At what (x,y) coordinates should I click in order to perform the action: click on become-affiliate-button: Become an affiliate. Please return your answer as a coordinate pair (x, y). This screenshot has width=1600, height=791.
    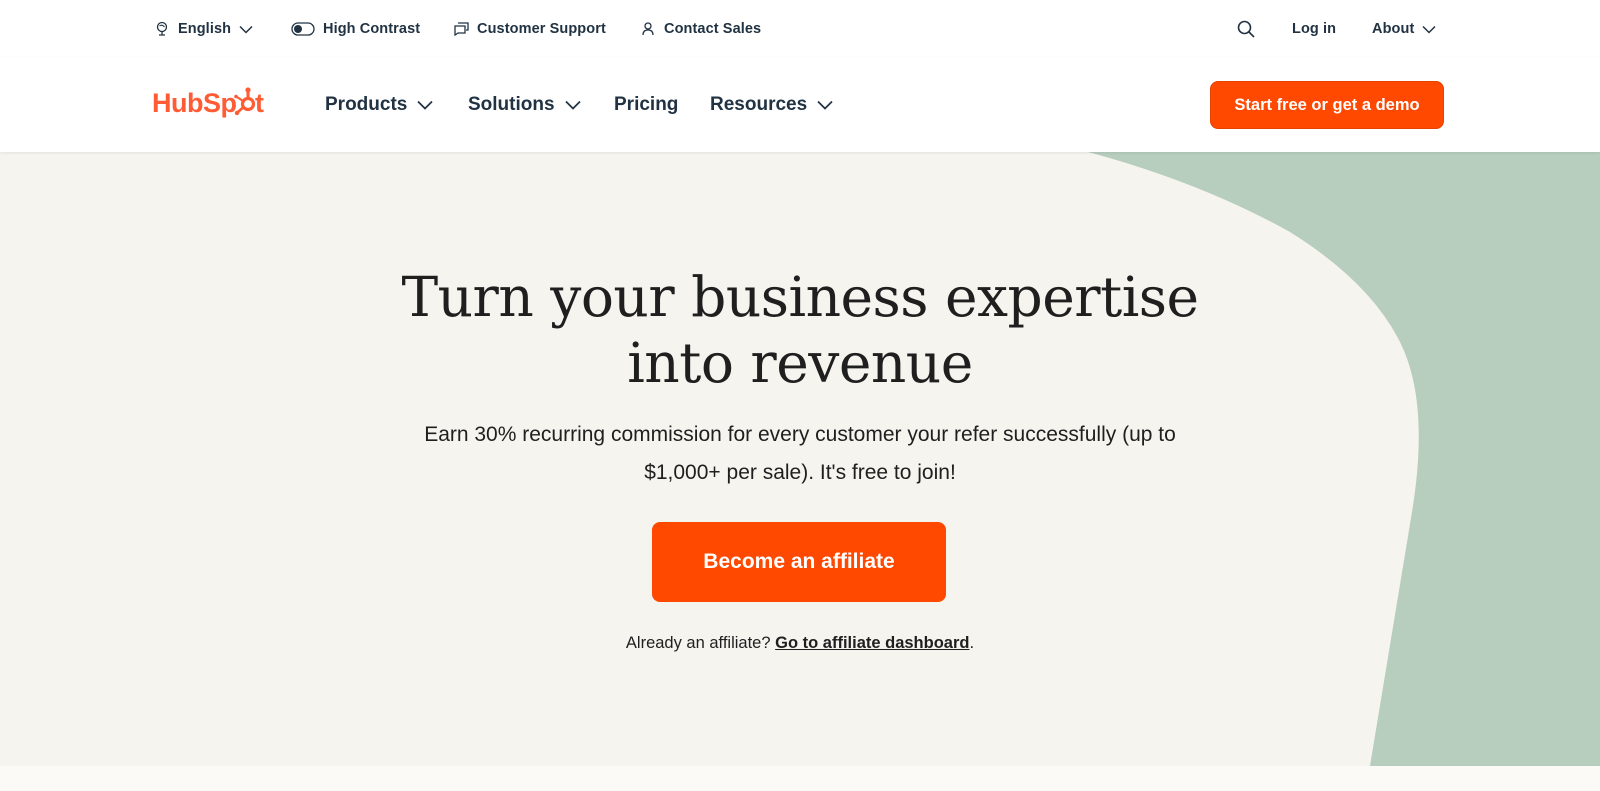
    Looking at the image, I should click on (799, 562).